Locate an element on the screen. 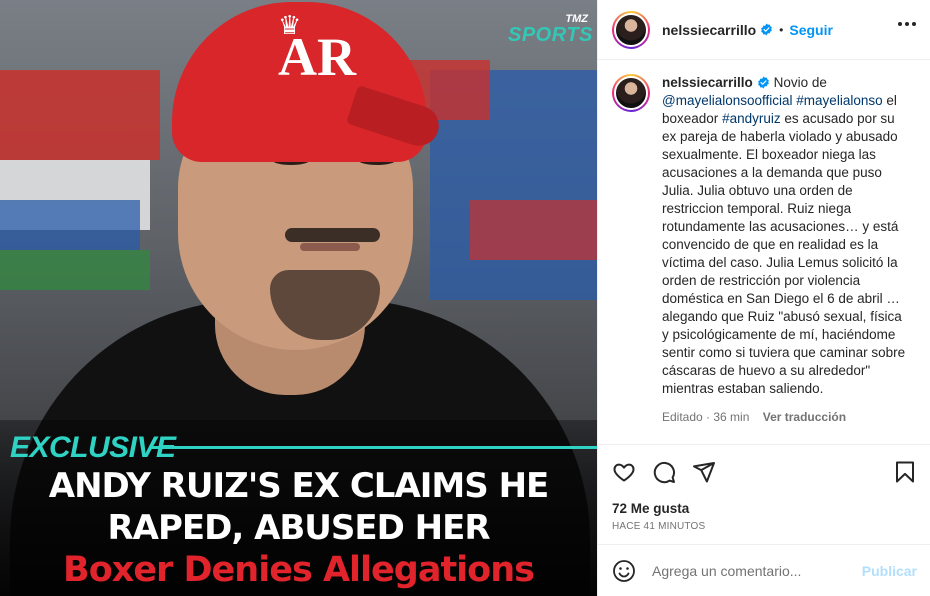  emoji-icon is located at coordinates (624, 571).